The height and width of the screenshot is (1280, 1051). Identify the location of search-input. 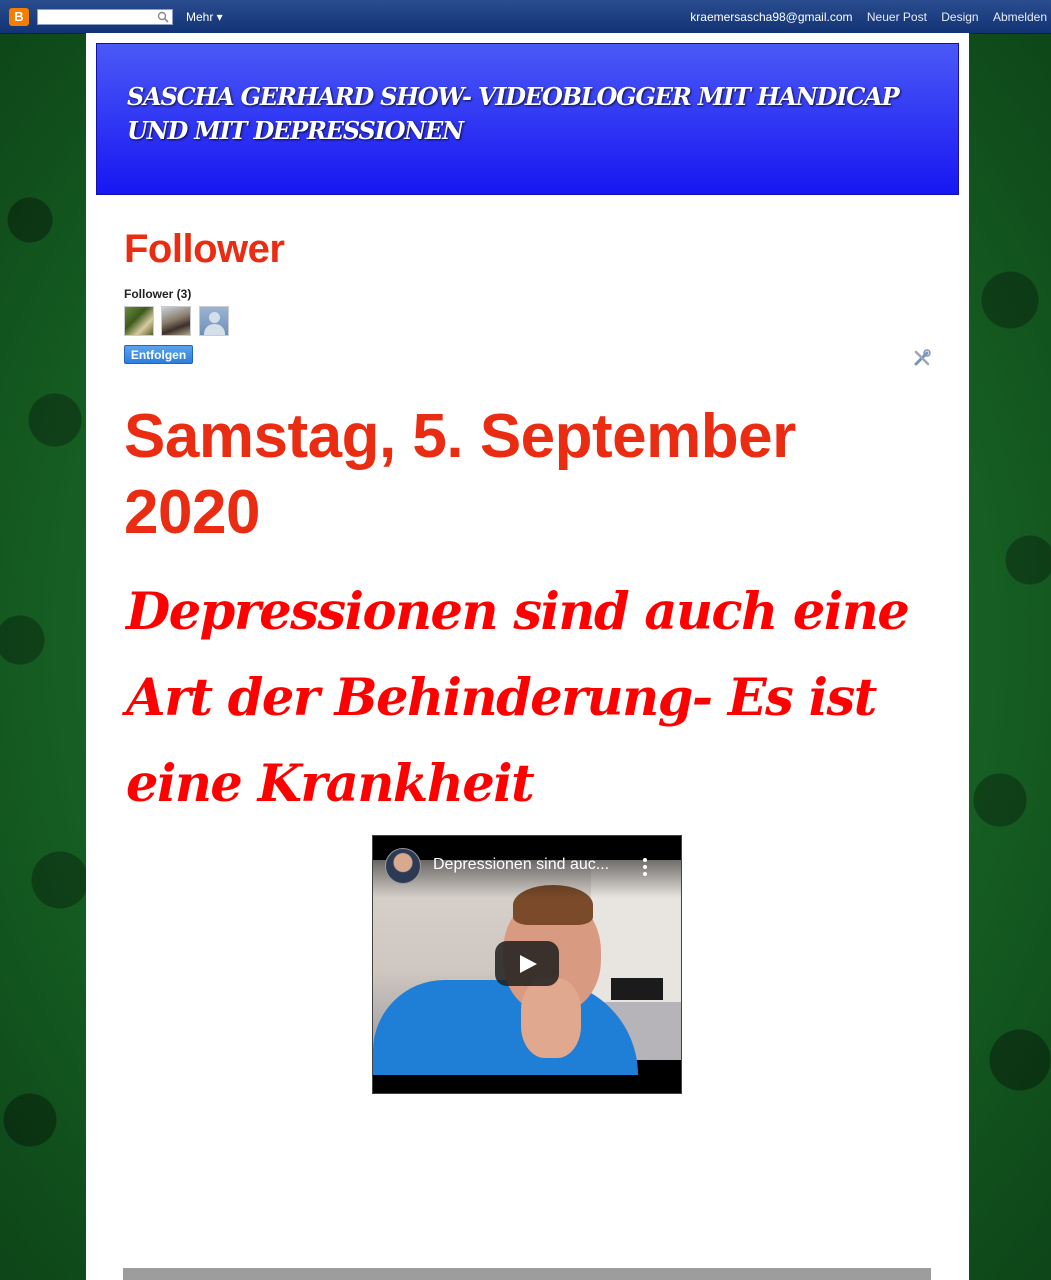
(105, 17).